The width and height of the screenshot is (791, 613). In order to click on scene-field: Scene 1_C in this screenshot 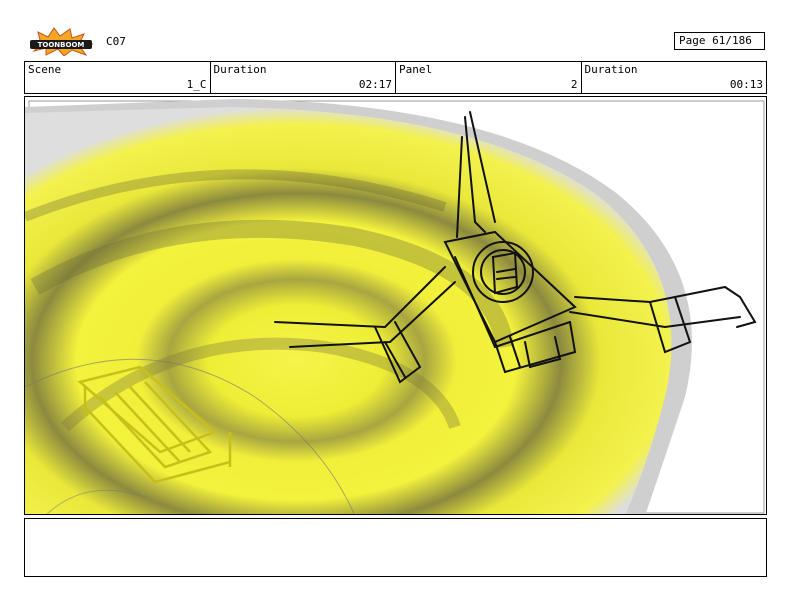, I will do `click(118, 77)`.